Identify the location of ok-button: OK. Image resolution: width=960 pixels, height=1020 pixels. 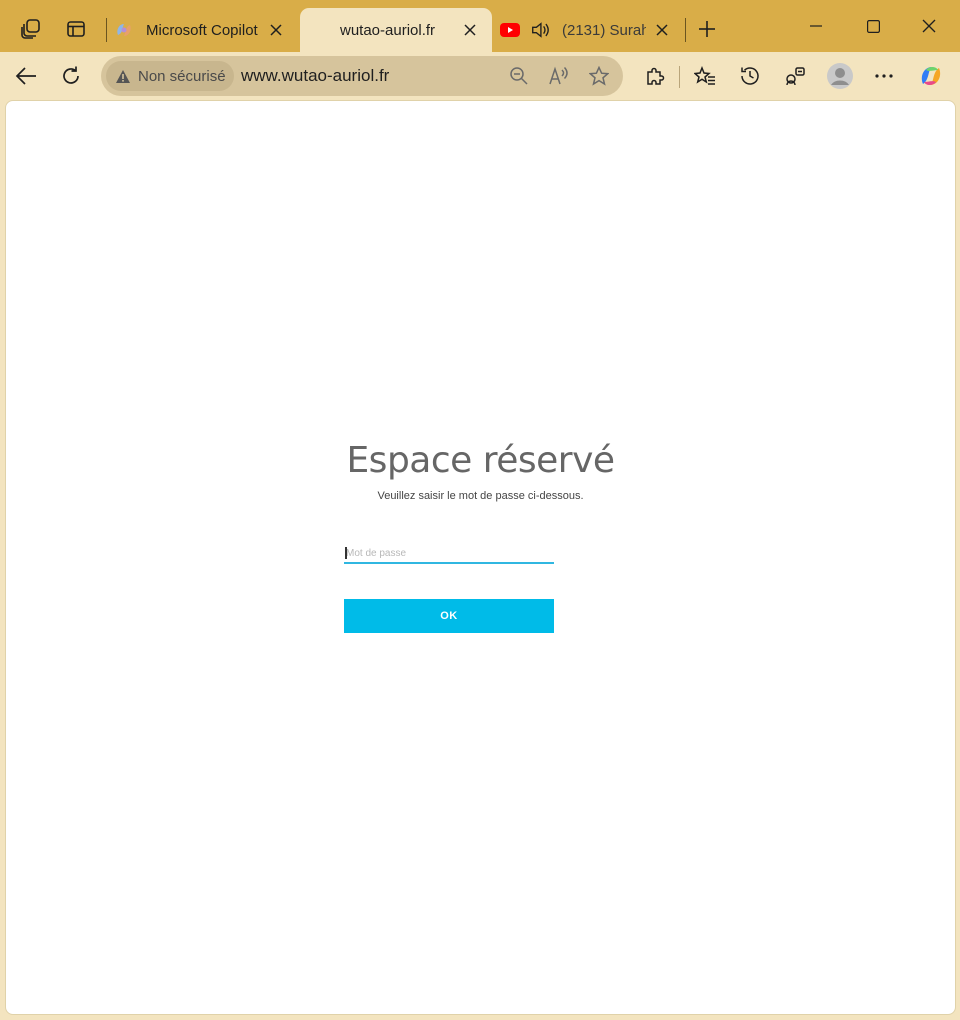
(449, 616).